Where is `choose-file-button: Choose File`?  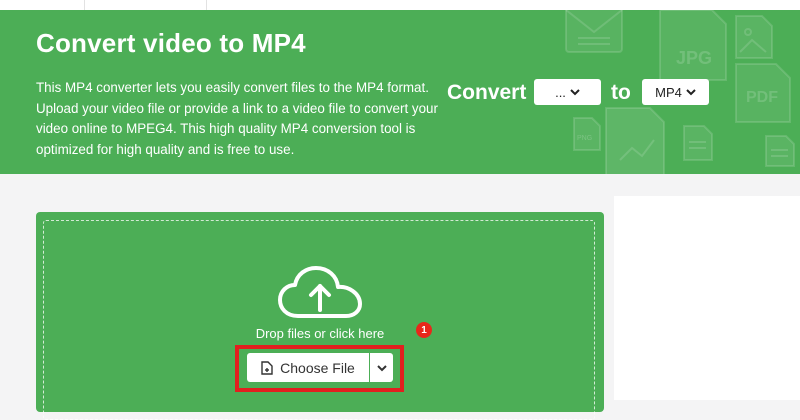 choose-file-button: Choose File is located at coordinates (308, 367).